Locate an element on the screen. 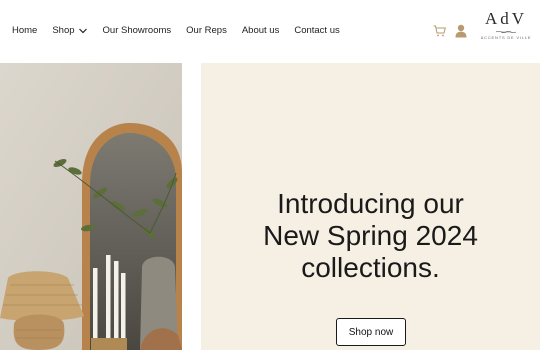 The width and height of the screenshot is (540, 350). nav-home-label: Home is located at coordinates (25, 30).